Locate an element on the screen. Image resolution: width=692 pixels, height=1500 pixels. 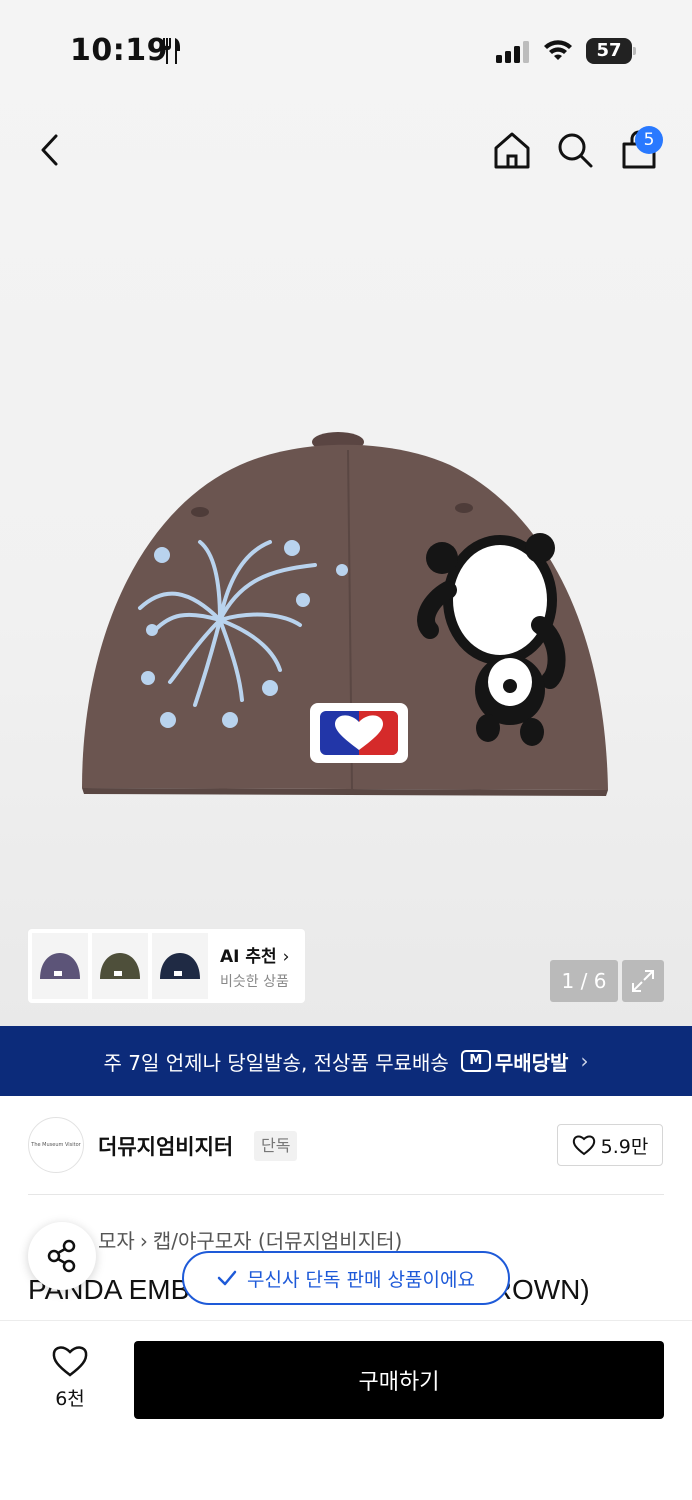
purple-cap-thumbnail is located at coordinates (60, 966).